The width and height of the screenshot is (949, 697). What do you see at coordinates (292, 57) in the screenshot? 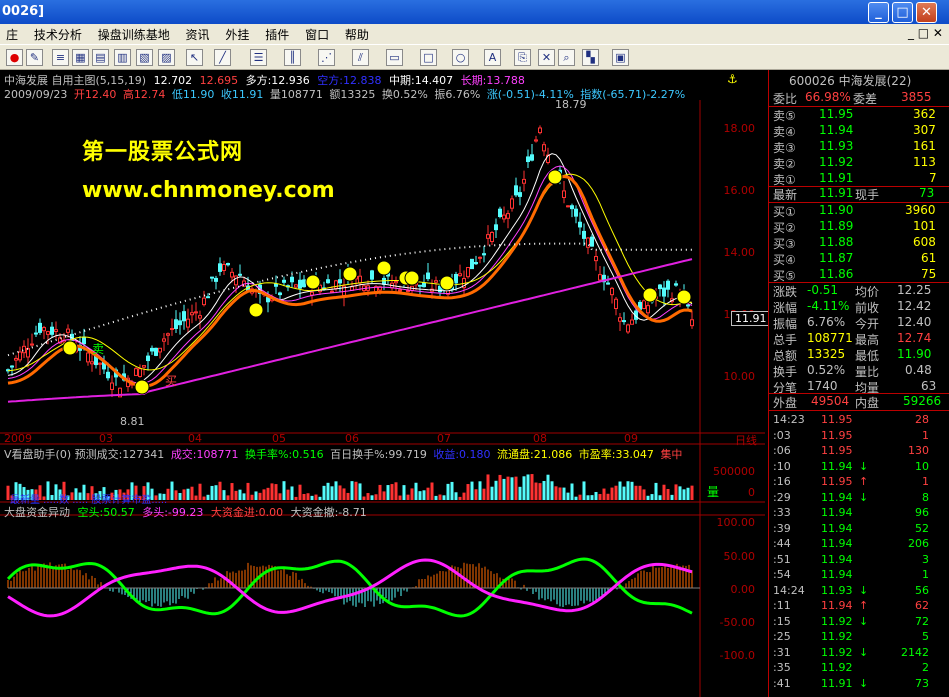
I see `vlines-icon: ║` at bounding box center [292, 57].